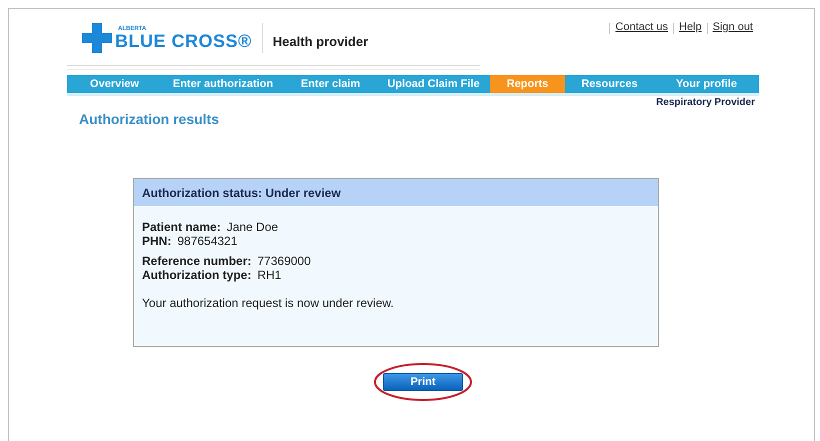 The image size is (820, 441). Describe the element at coordinates (197, 261) in the screenshot. I see `field-label: Reference number:` at that location.